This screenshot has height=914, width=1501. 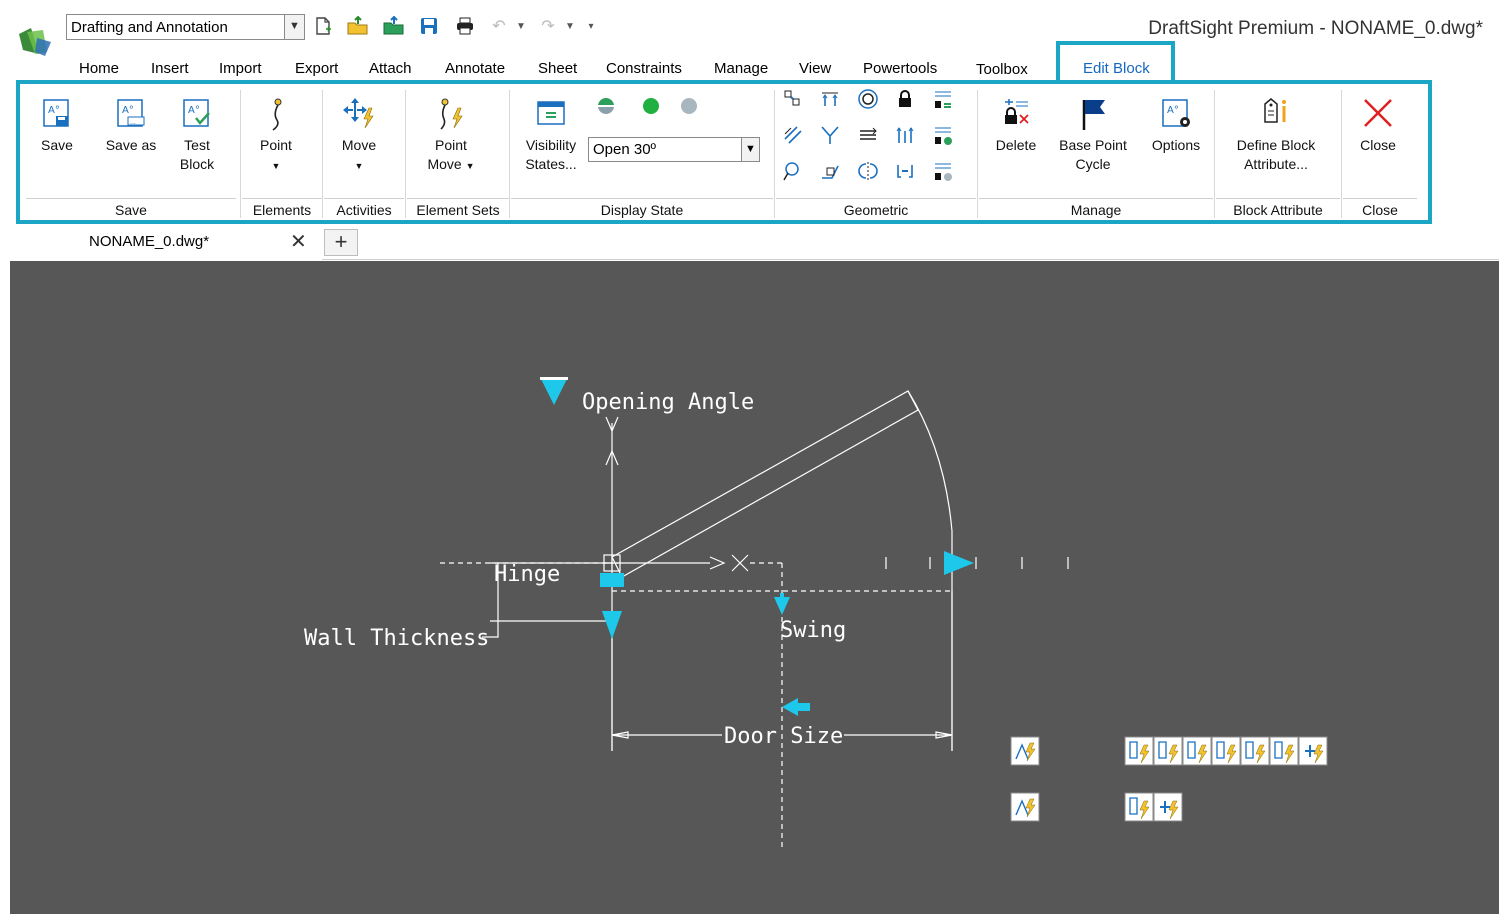 I want to click on tab-edit-block: Edit Block, so click(x=1115, y=61).